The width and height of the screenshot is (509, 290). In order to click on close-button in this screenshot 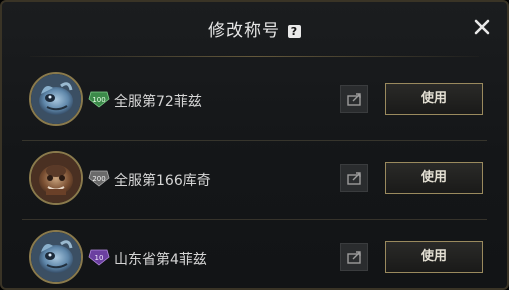, I will do `click(482, 27)`.